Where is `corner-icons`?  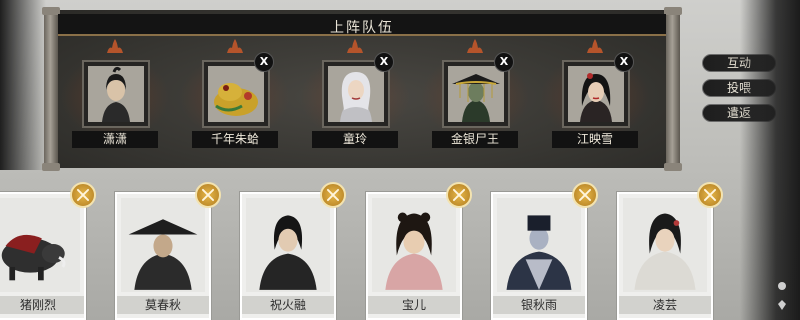 corner-icons is located at coordinates (788, 298).